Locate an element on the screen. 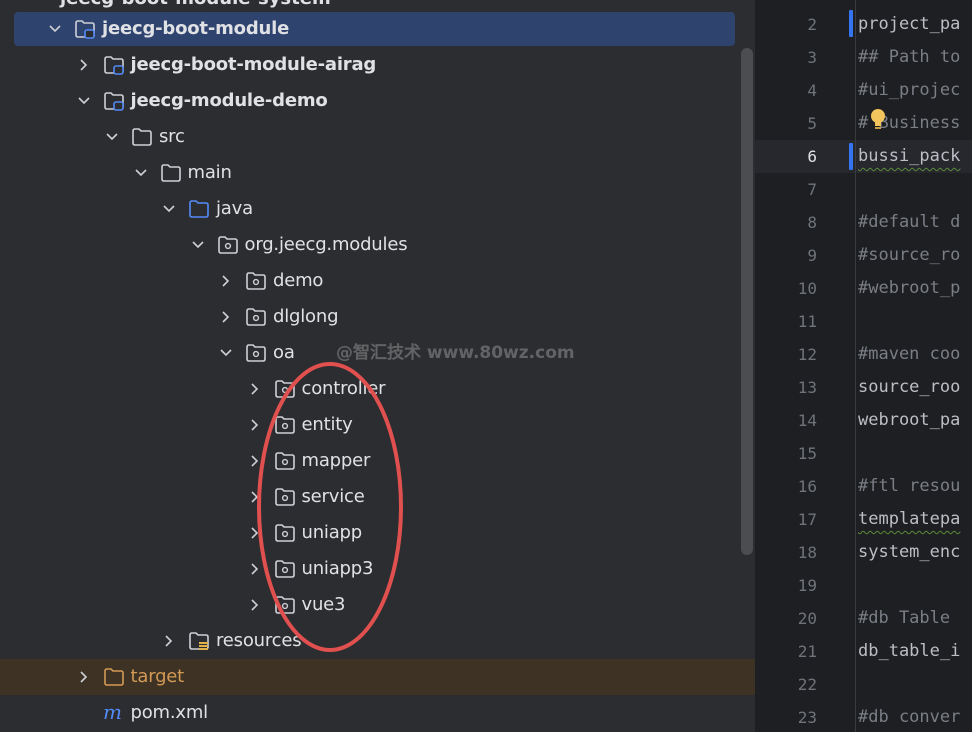 This screenshot has width=972, height=732. tree-item-demo: demo is located at coordinates (377, 281).